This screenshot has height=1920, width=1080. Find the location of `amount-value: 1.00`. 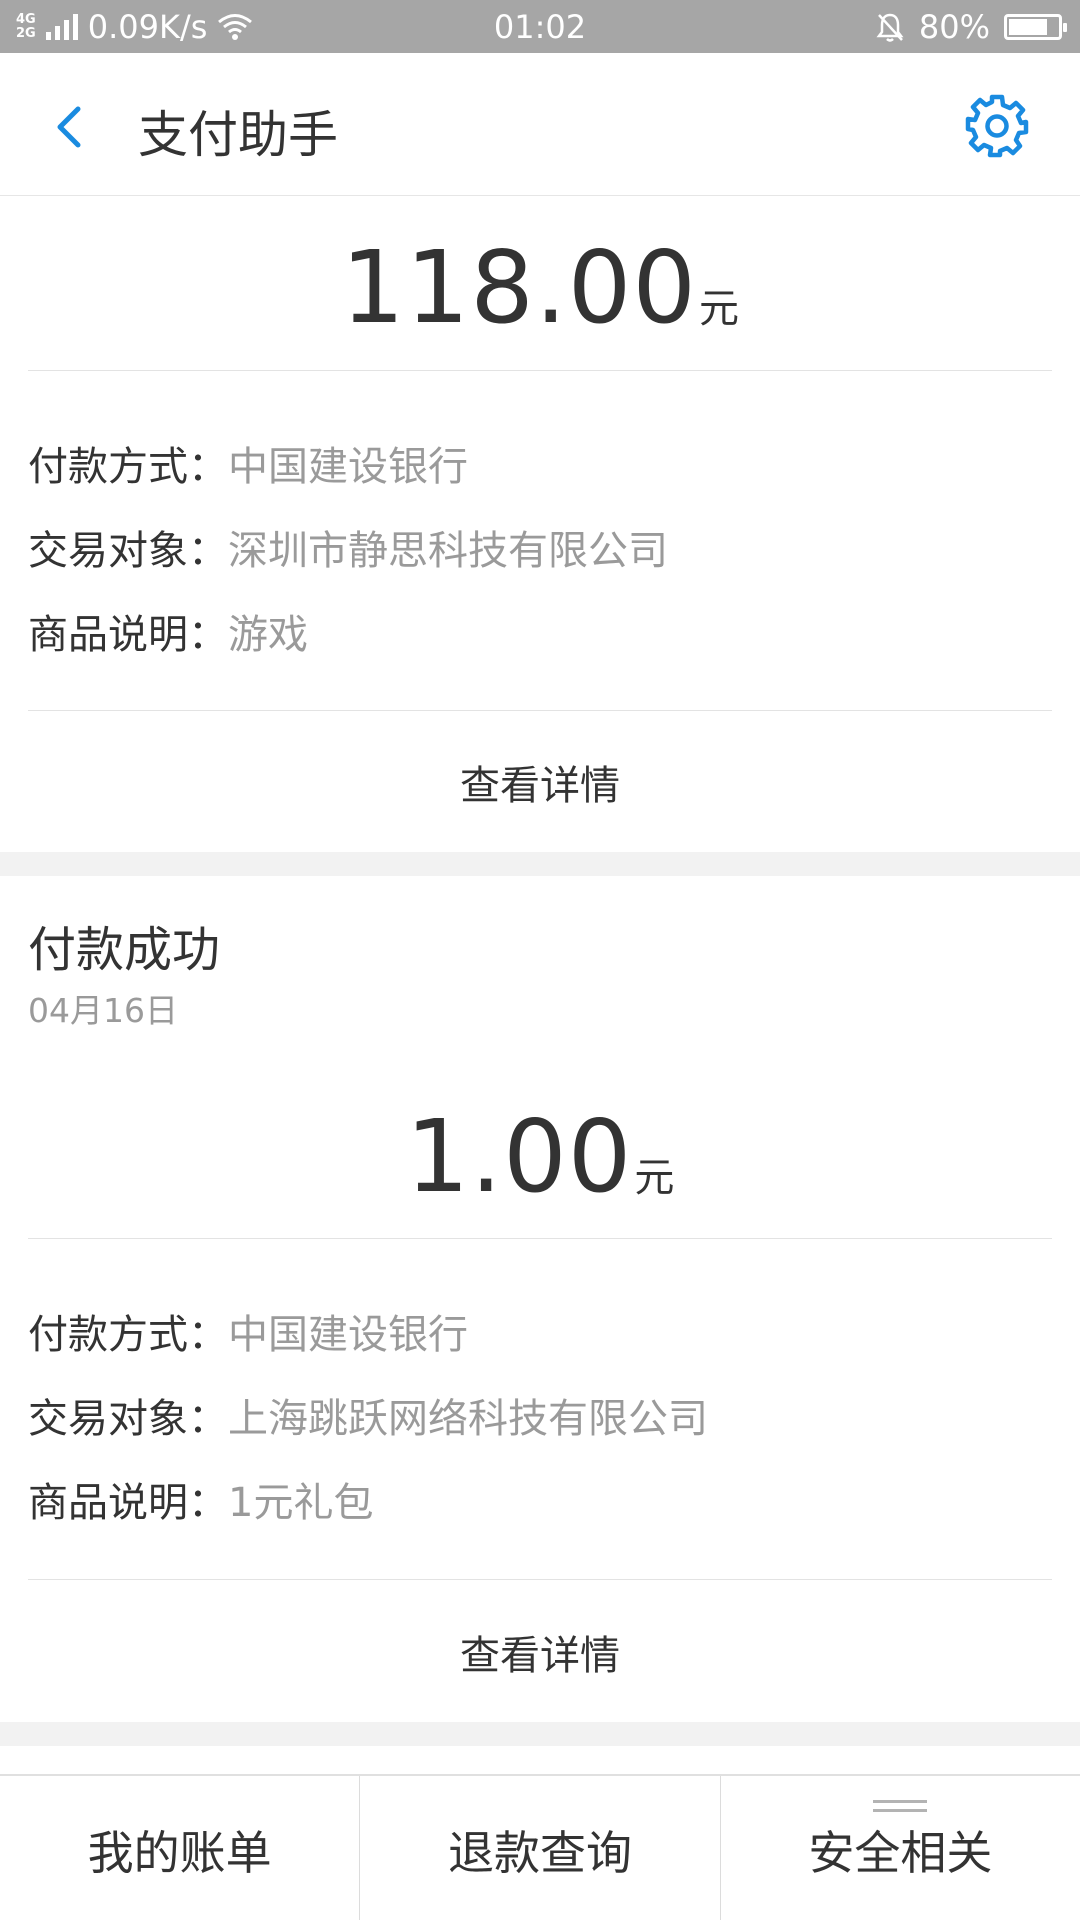

amount-value: 1.00 is located at coordinates (519, 1156).